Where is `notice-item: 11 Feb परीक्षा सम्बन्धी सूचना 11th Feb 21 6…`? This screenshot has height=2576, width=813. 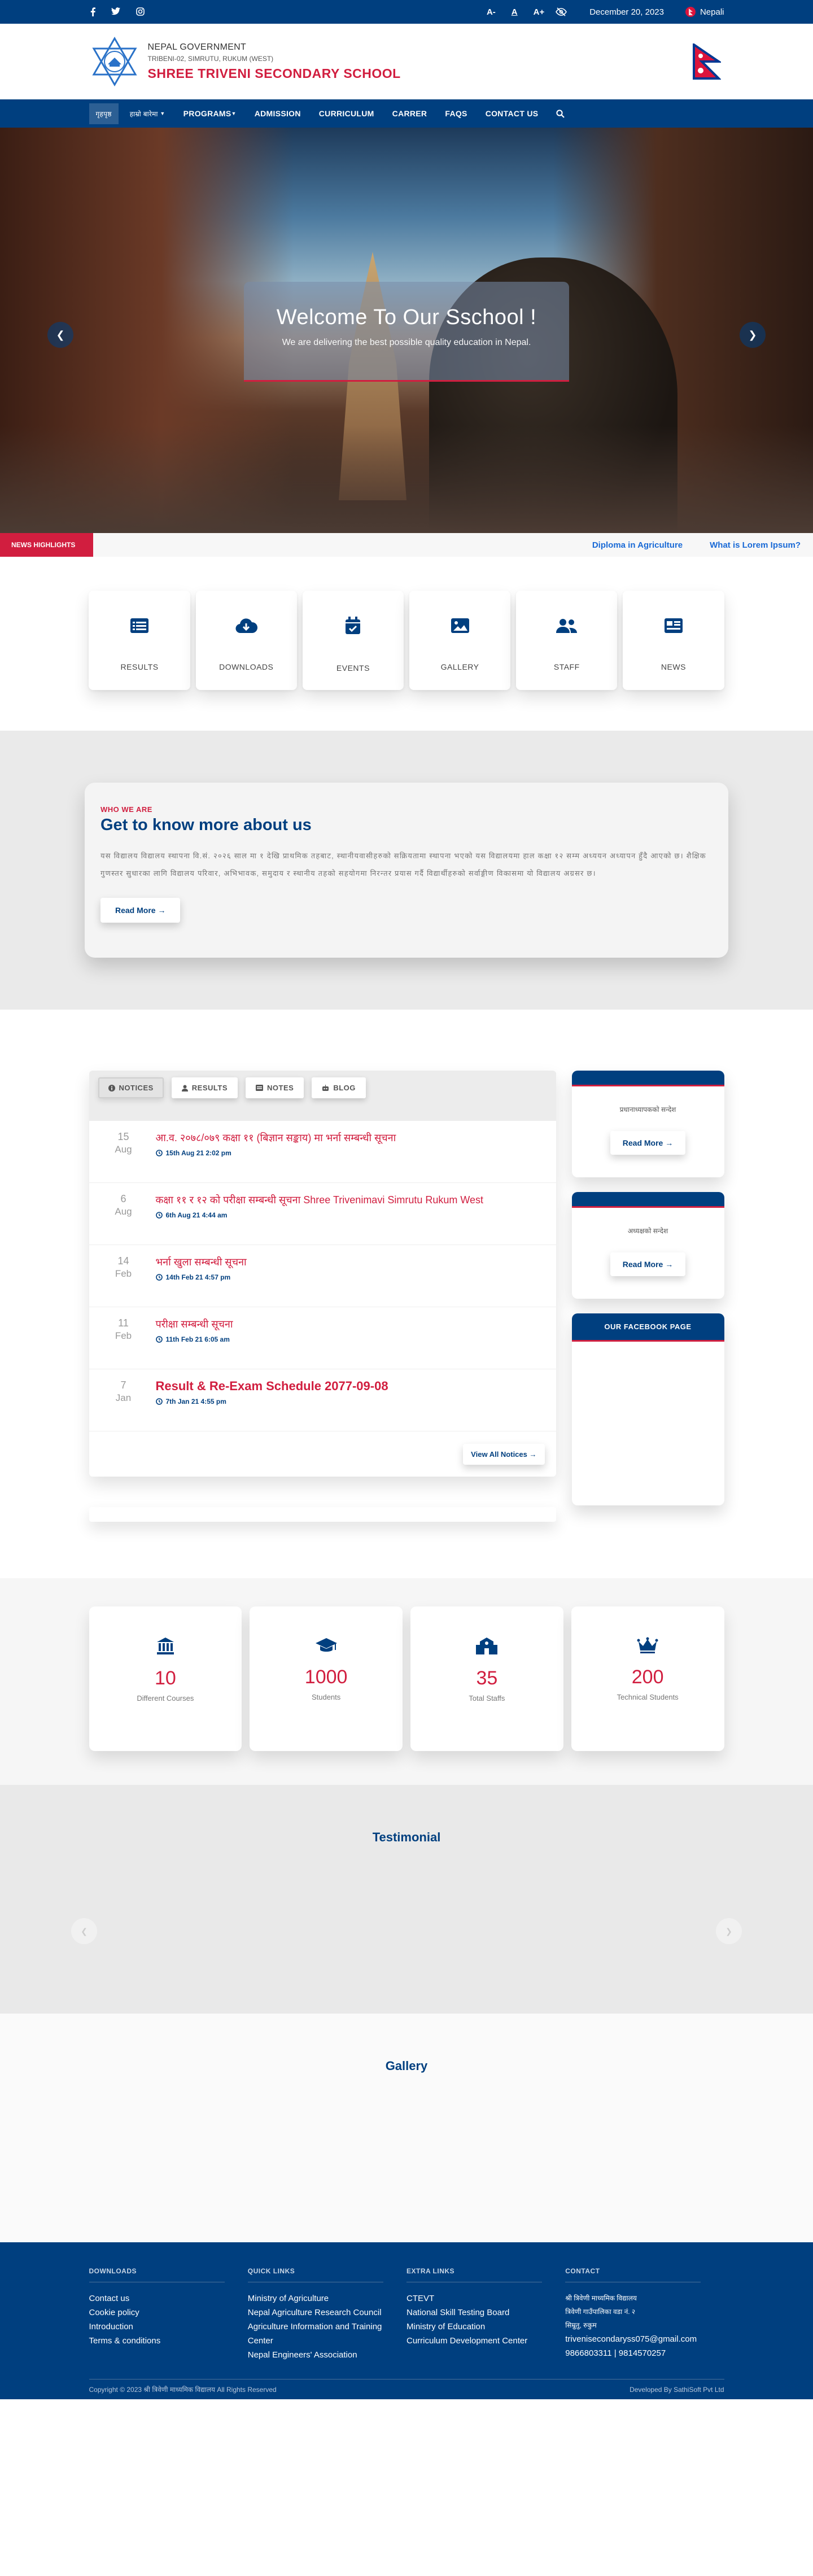 notice-item: 11 Feb परीक्षा सम्बन्धी सूचना 11th Feb 21 6… is located at coordinates (322, 1338).